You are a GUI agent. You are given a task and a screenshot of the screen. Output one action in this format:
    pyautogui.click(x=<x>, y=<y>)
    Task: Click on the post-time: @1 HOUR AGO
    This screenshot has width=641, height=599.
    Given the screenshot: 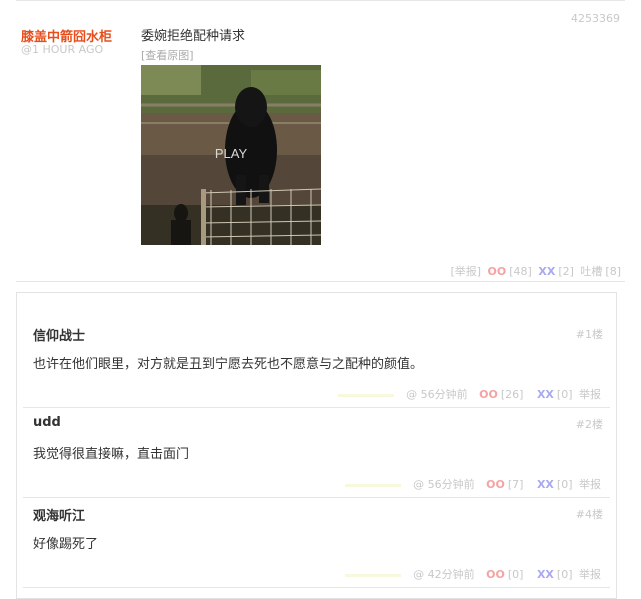 What is the action you would take?
    pyautogui.click(x=62, y=49)
    